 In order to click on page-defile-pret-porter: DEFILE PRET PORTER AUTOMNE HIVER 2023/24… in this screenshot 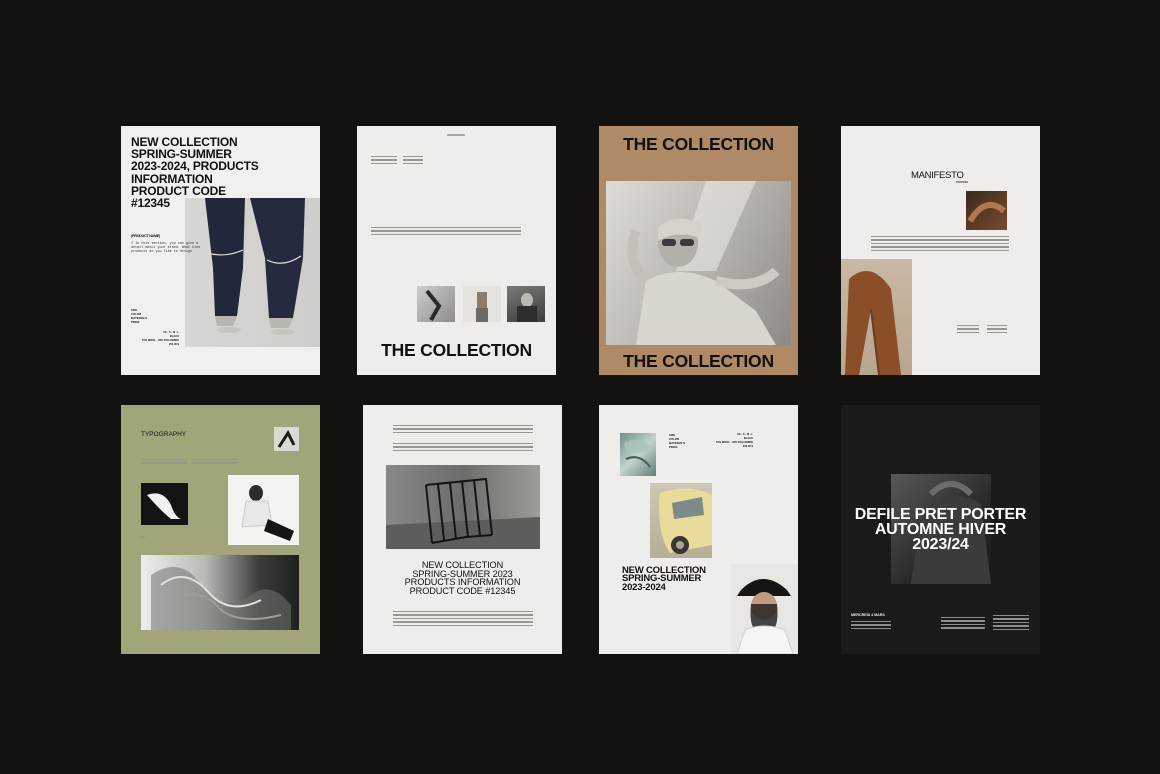, I will do `click(940, 529)`.